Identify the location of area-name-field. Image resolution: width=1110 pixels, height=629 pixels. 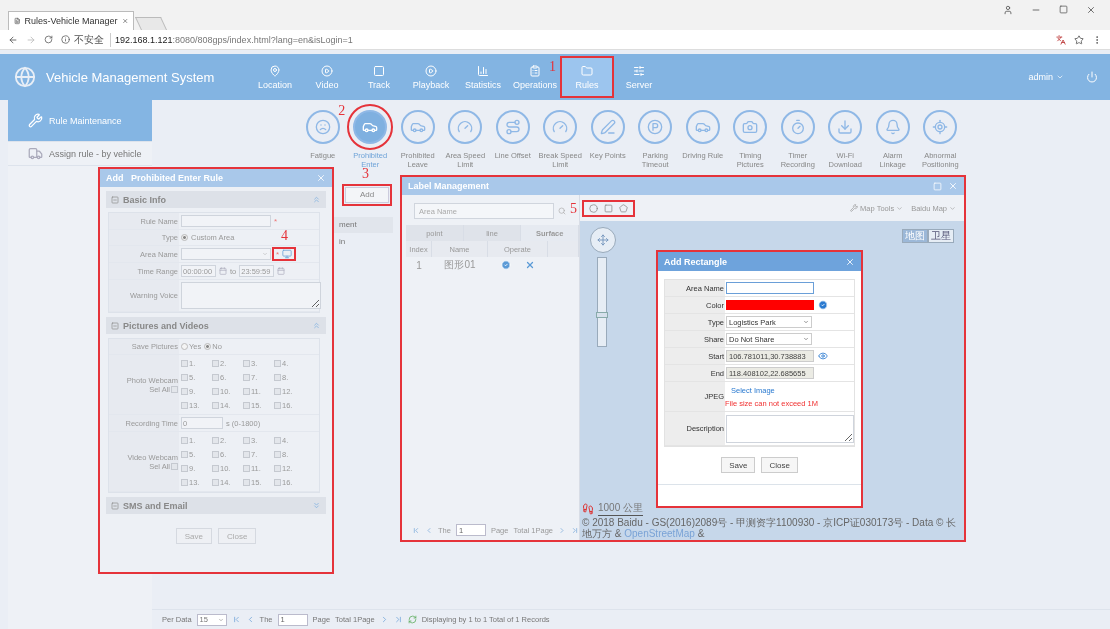
(770, 288).